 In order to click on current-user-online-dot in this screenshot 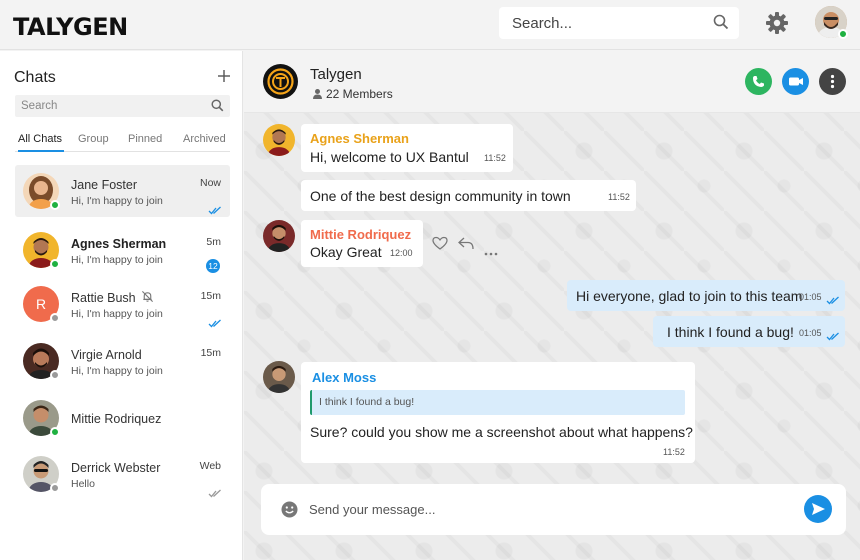, I will do `click(843, 34)`.